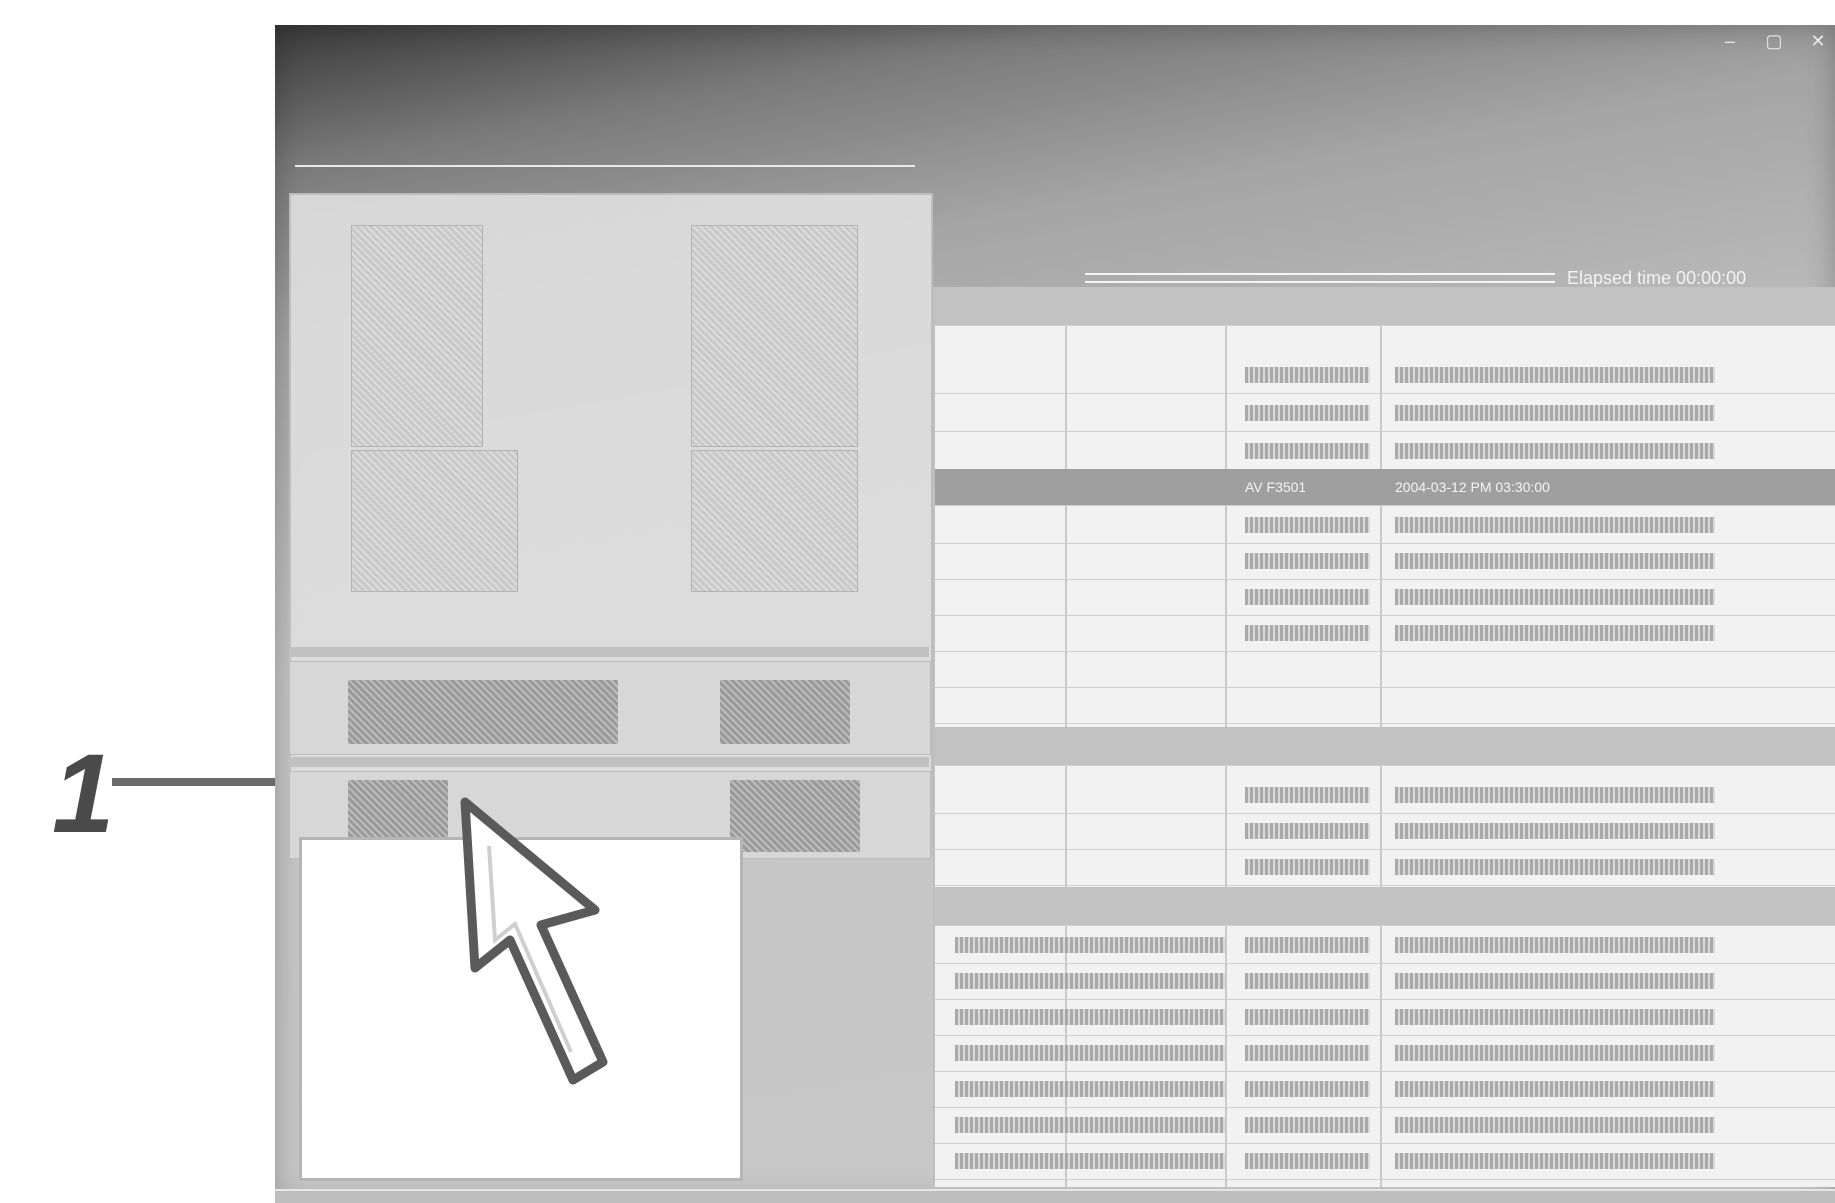  What do you see at coordinates (1320, 278) in the screenshot?
I see `progress-rule` at bounding box center [1320, 278].